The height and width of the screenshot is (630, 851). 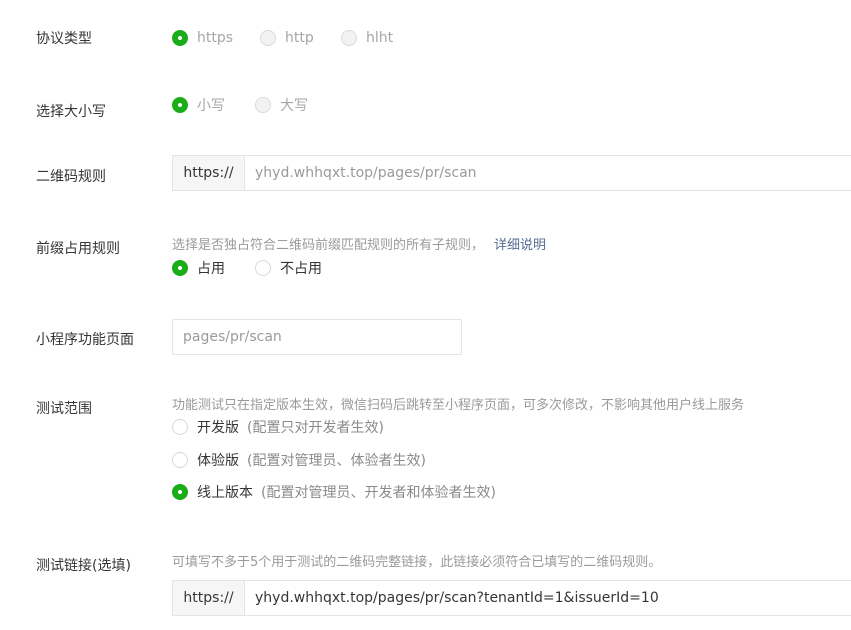 I want to click on prefix-occupy-option-label: 不占用, so click(x=301, y=269).